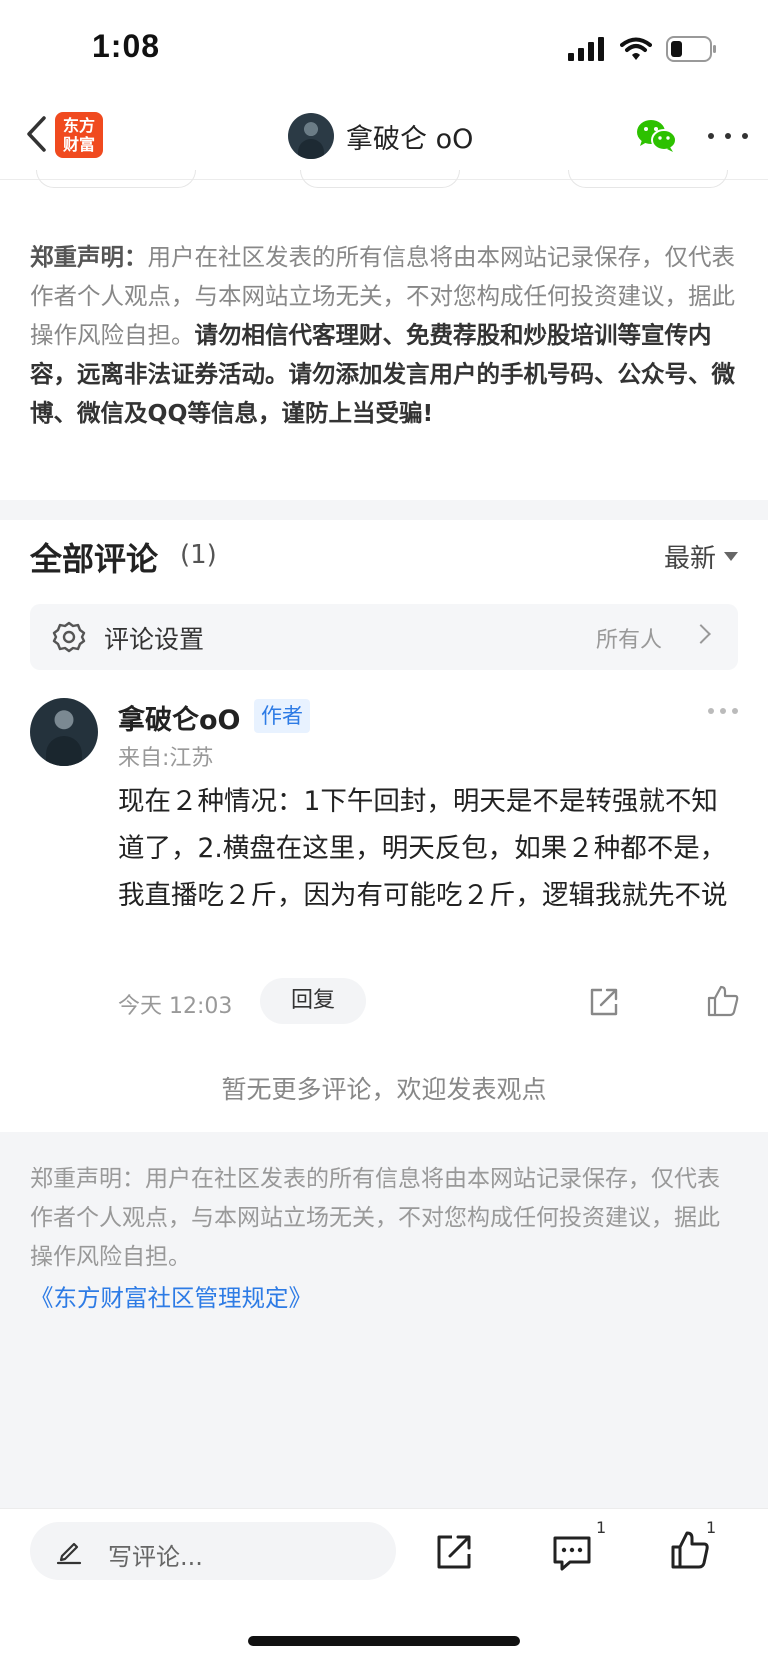 This screenshot has height=1663, width=768. Describe the element at coordinates (313, 1001) in the screenshot. I see `reply-button: 回复` at that location.